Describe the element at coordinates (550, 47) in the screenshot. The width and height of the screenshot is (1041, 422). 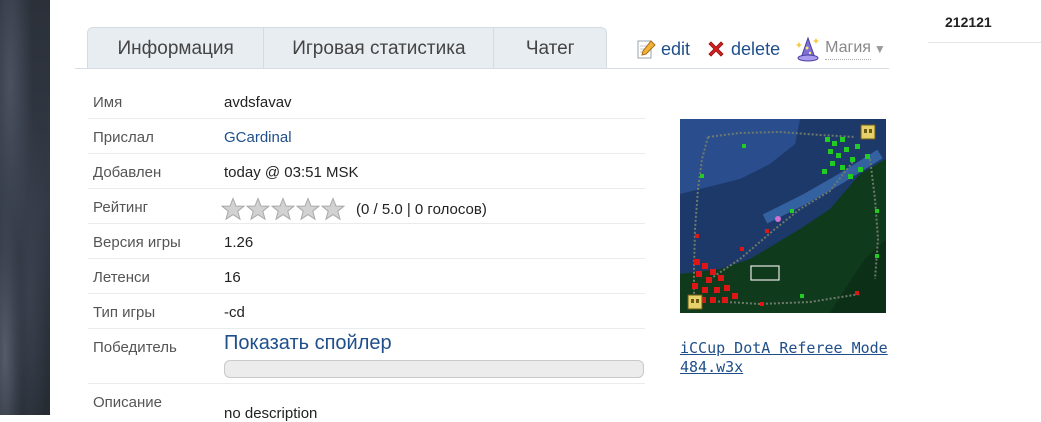
I see `tab-chat: Чатег` at that location.